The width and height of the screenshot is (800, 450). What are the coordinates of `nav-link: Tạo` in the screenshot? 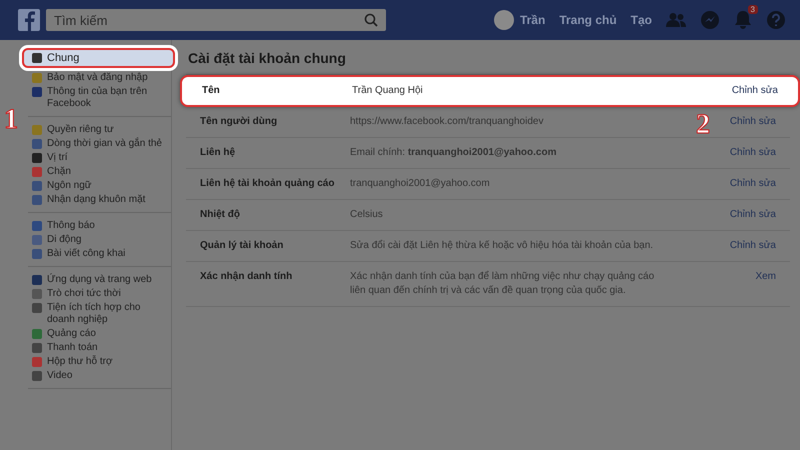 It's located at (641, 20).